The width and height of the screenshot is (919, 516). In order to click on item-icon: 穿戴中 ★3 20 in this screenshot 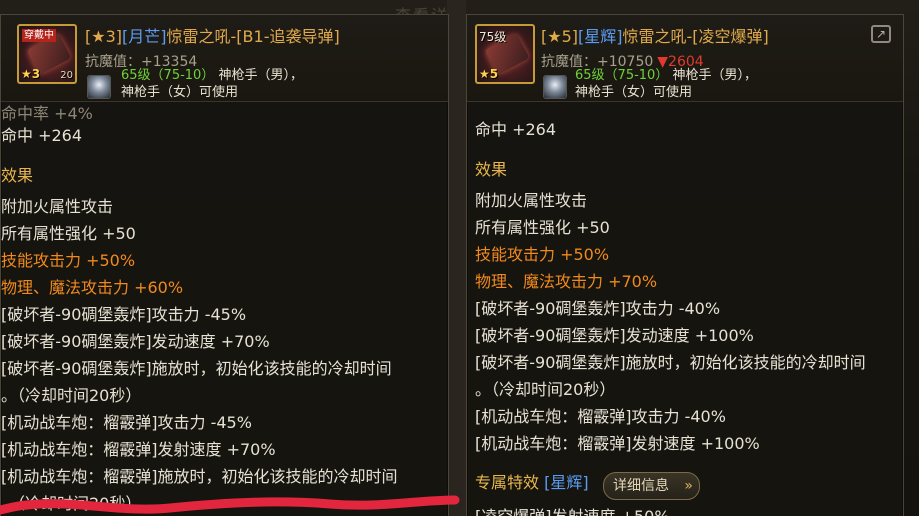, I will do `click(47, 54)`.